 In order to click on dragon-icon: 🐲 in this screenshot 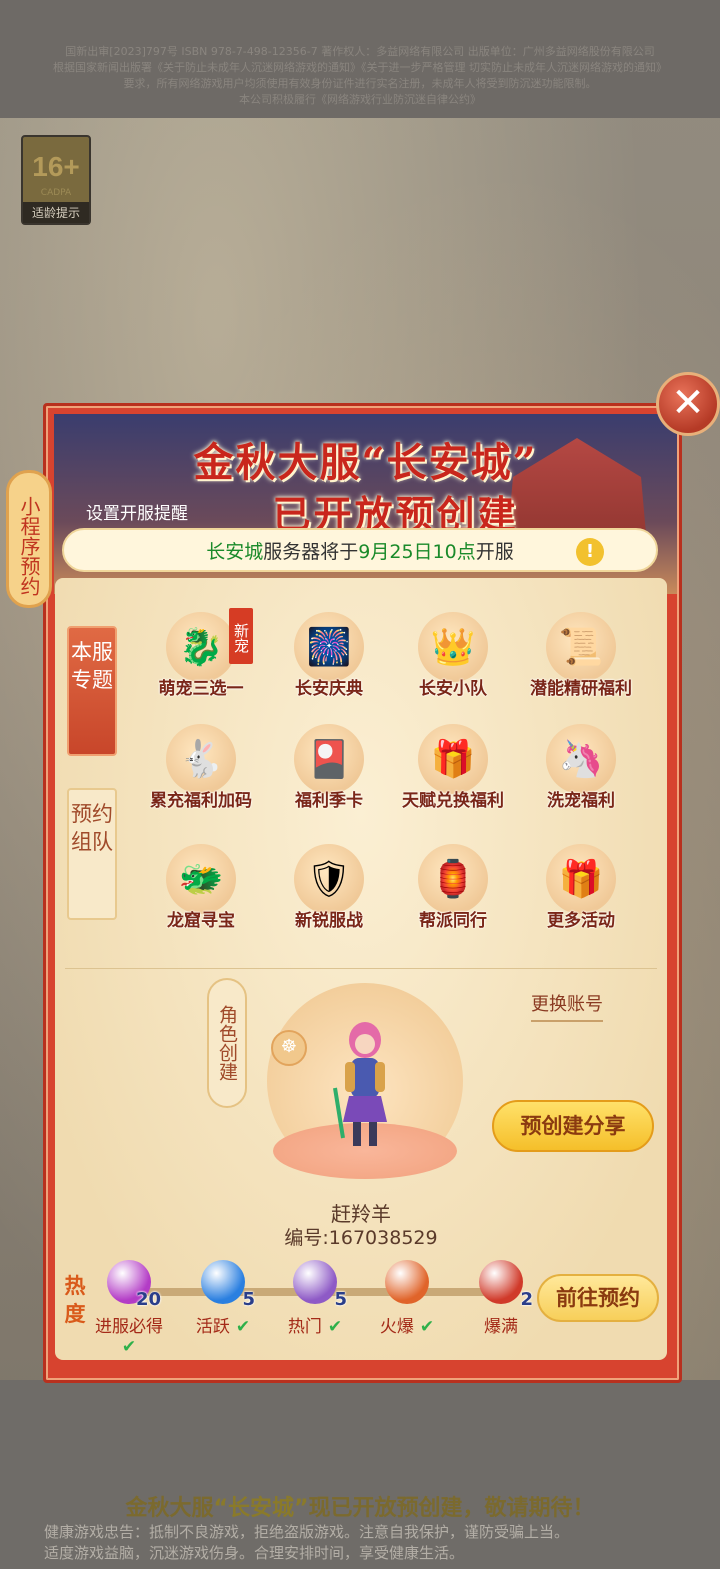, I will do `click(201, 879)`.